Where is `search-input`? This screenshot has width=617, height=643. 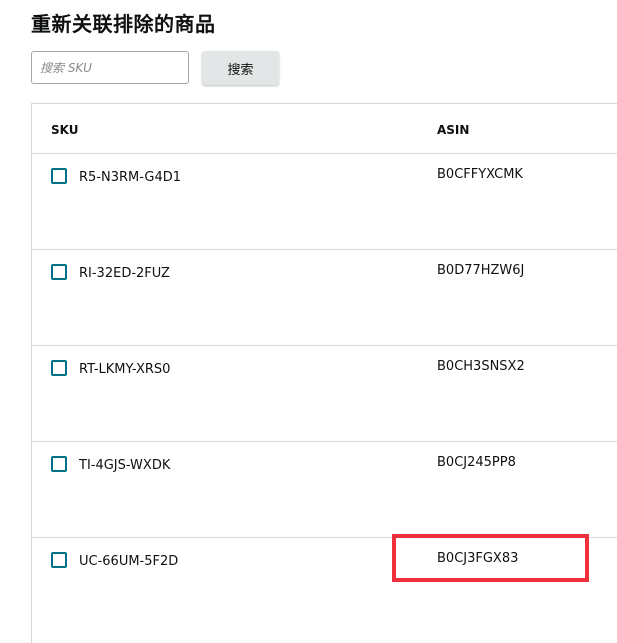 search-input is located at coordinates (110, 67).